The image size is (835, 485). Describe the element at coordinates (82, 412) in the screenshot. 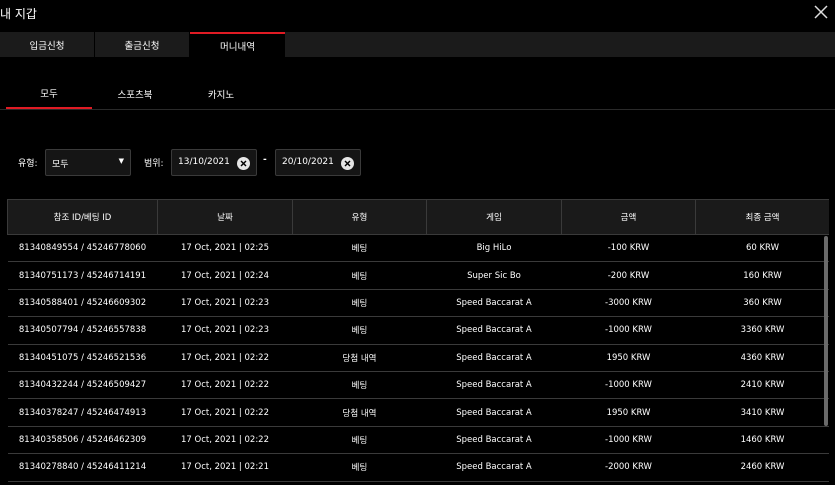

I see `cell-ref-id: 81340378247 / 45246474913` at that location.